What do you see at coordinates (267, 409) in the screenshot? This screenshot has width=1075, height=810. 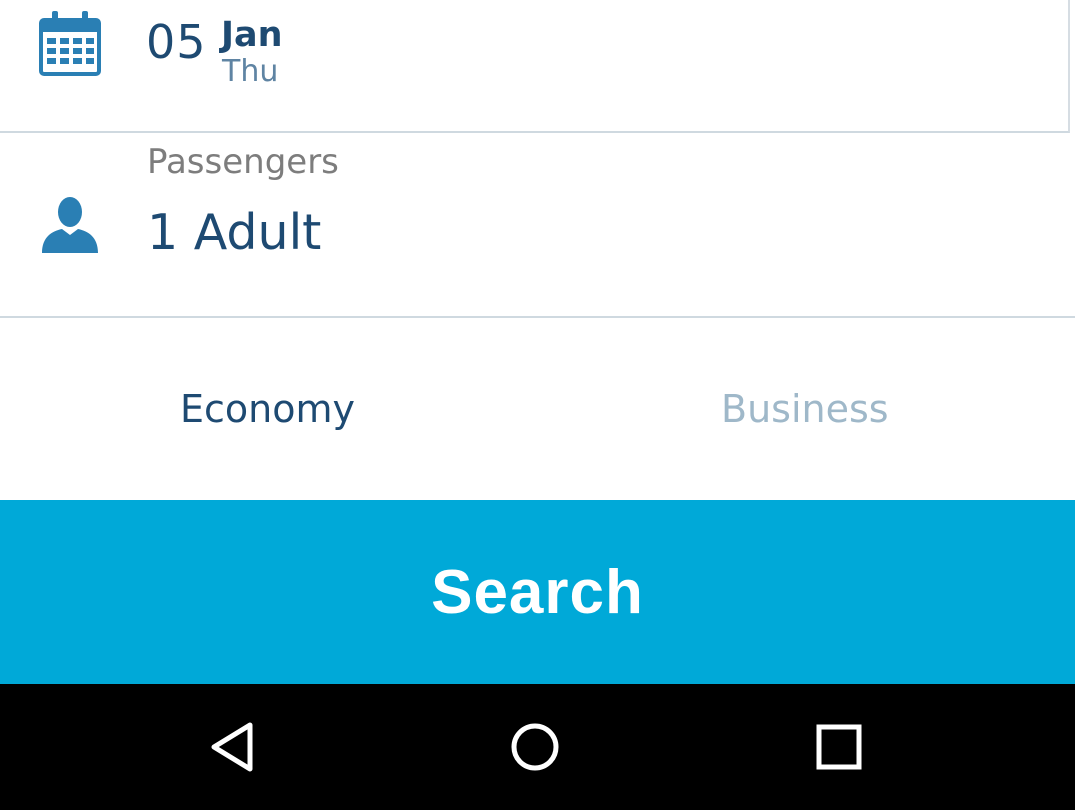 I see `tab-economy: Economy` at bounding box center [267, 409].